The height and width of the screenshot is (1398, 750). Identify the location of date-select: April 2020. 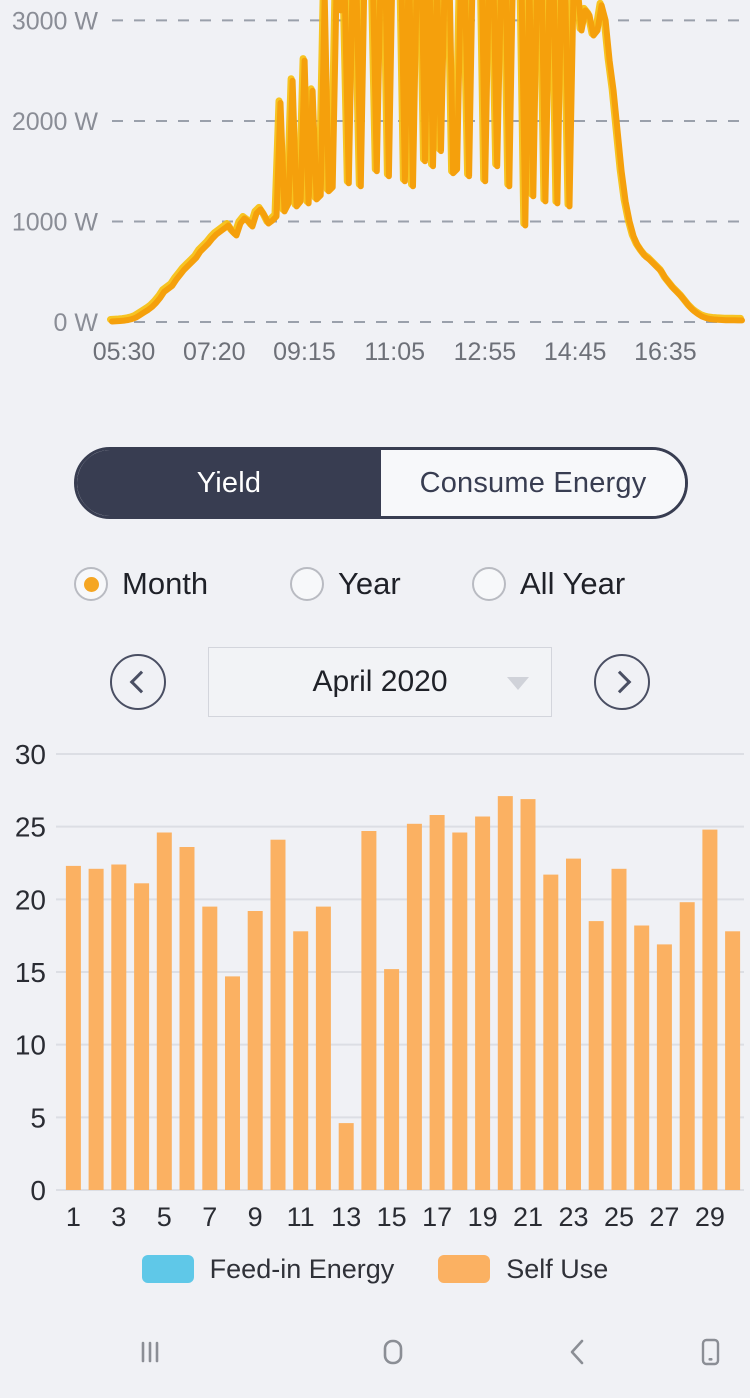
(380, 682).